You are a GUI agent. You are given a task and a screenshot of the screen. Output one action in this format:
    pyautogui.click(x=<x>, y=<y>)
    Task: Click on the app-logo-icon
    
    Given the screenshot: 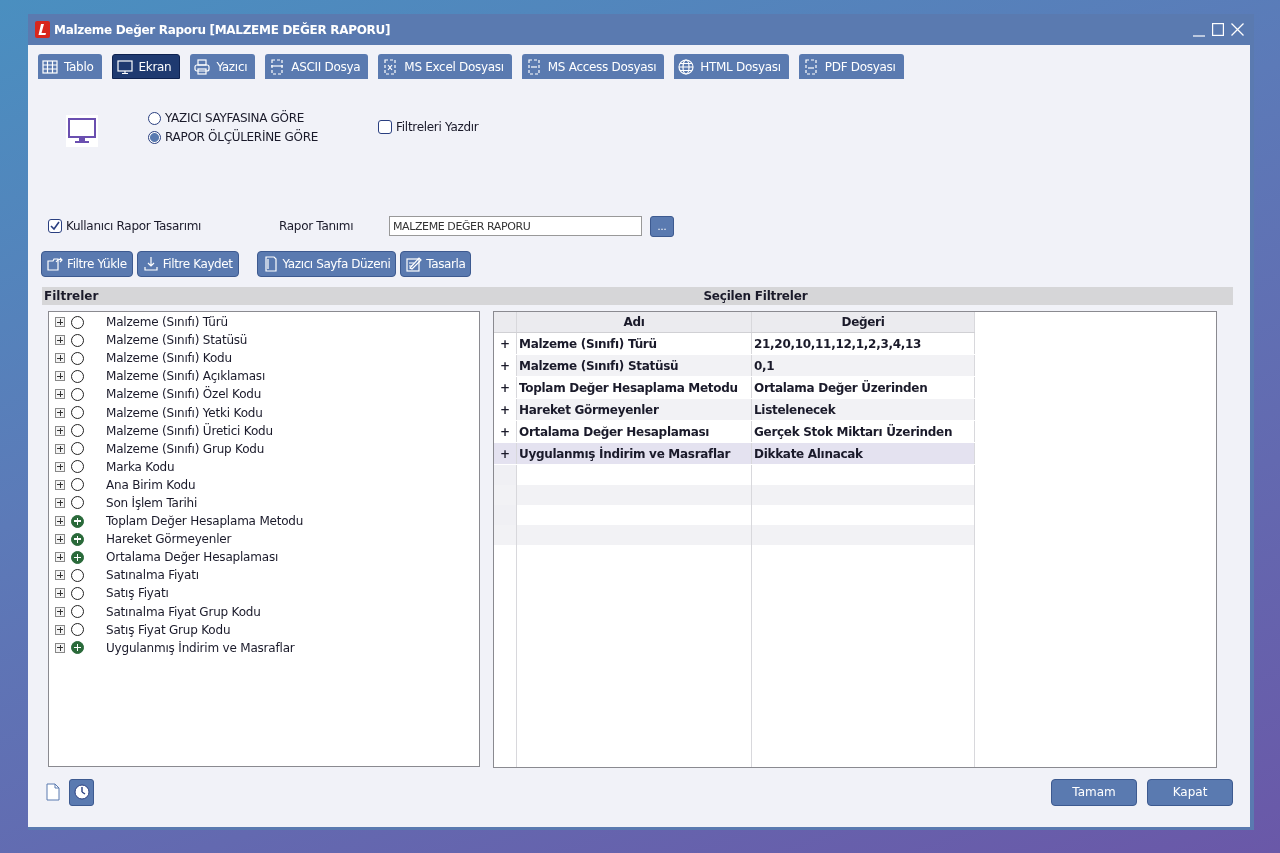 What is the action you would take?
    pyautogui.click(x=42, y=29)
    